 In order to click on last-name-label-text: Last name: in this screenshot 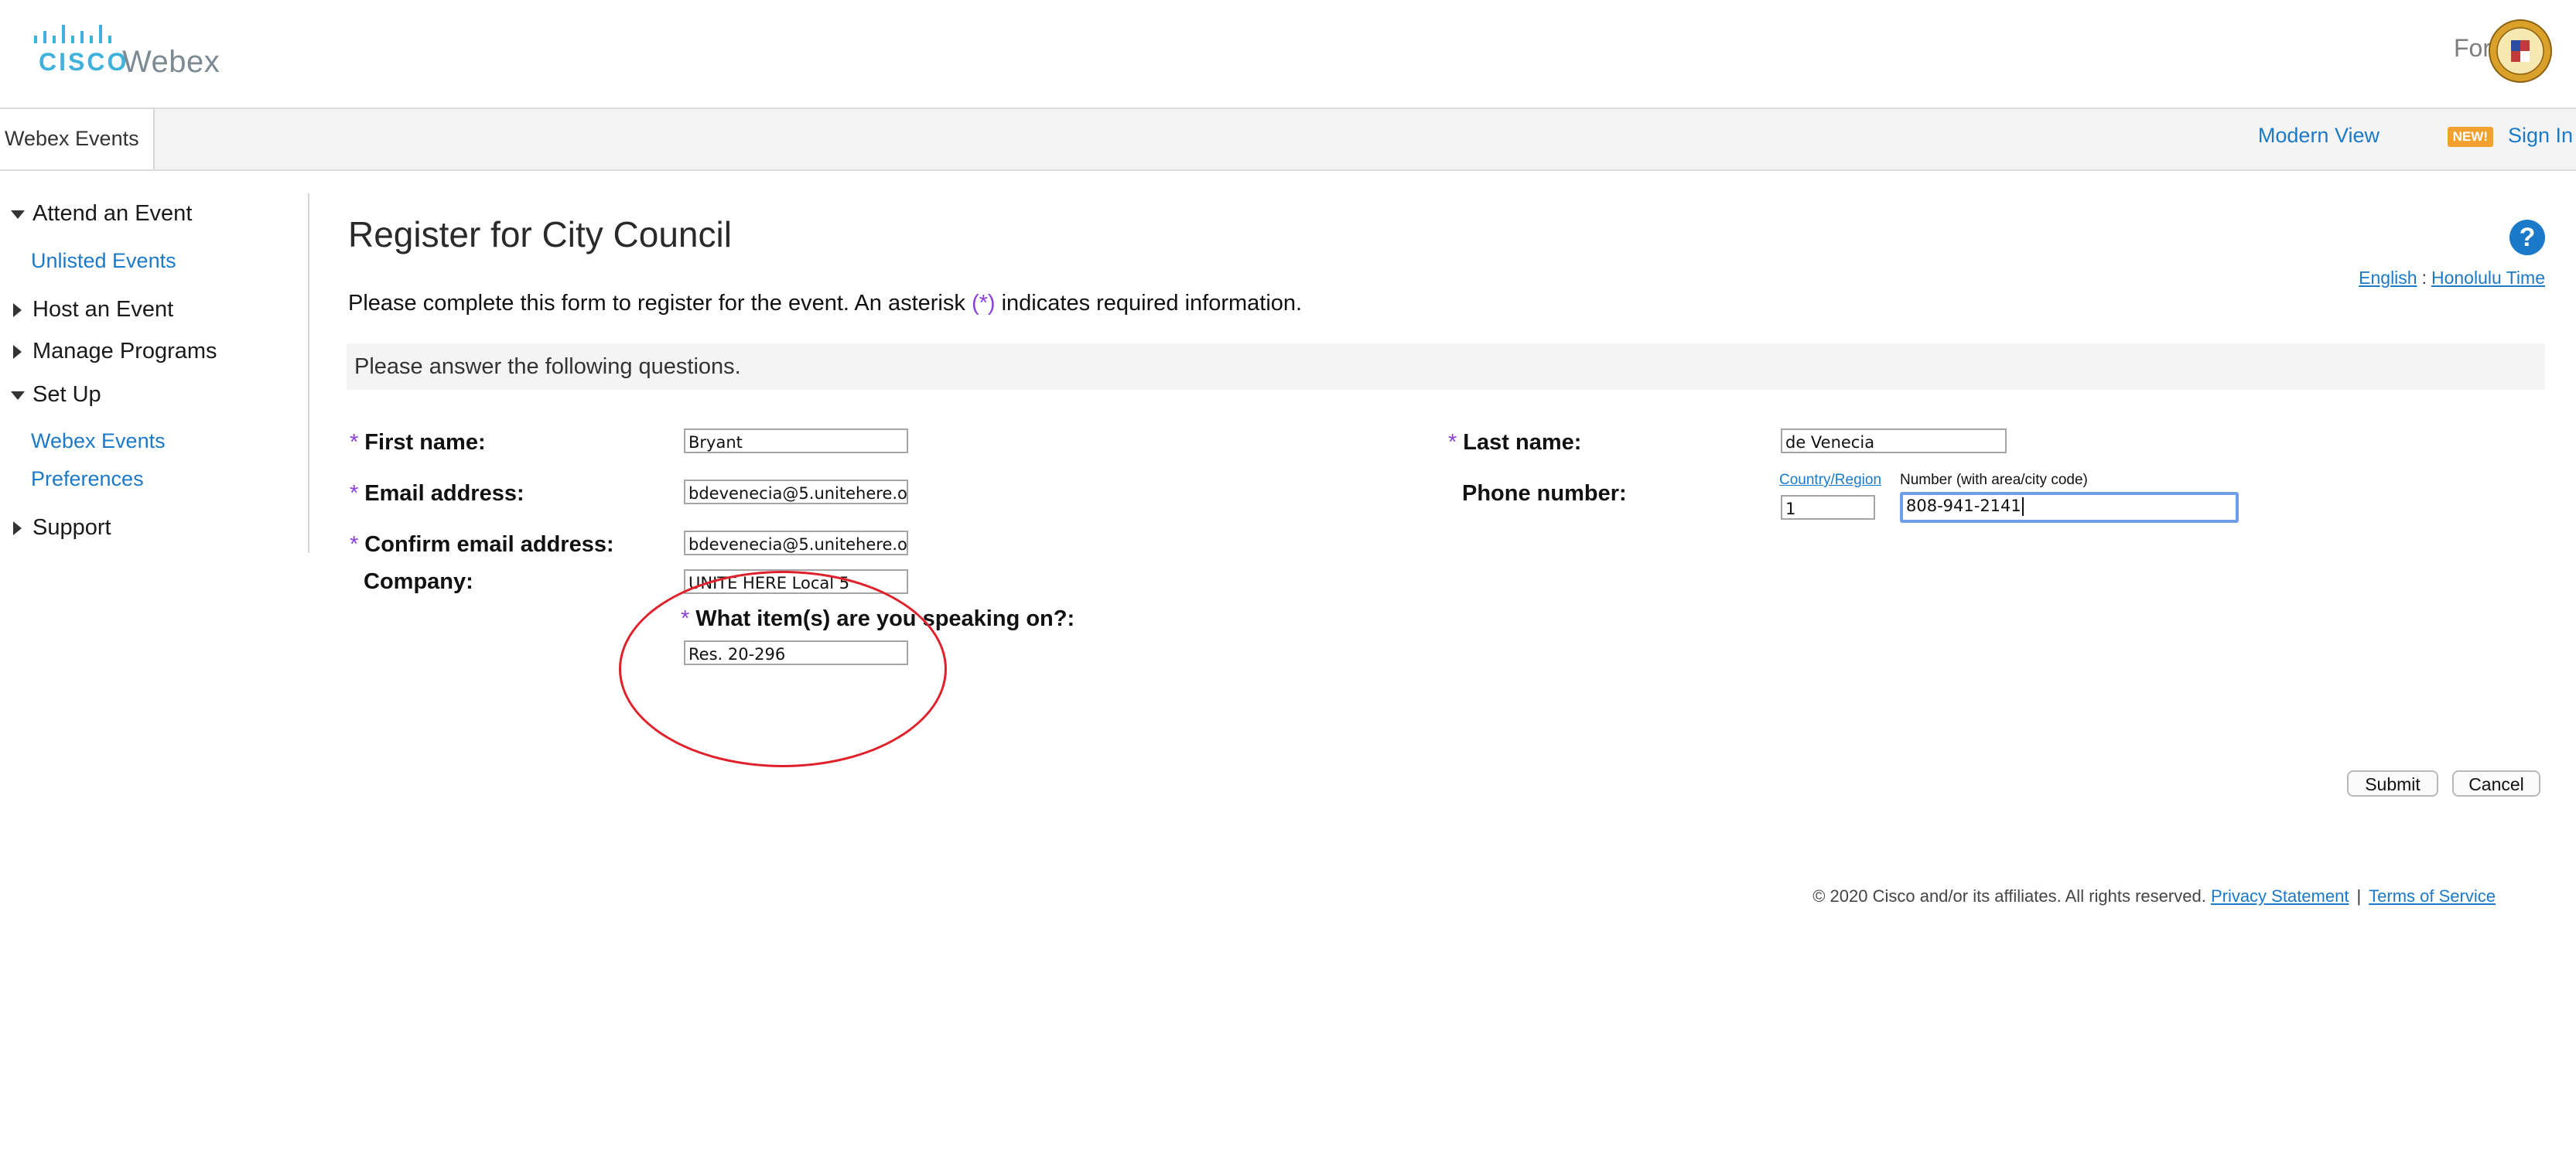, I will do `click(1522, 442)`.